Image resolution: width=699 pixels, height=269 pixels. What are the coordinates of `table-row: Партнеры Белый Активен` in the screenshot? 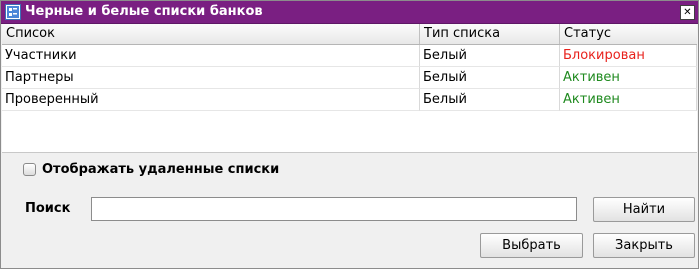 It's located at (349, 78).